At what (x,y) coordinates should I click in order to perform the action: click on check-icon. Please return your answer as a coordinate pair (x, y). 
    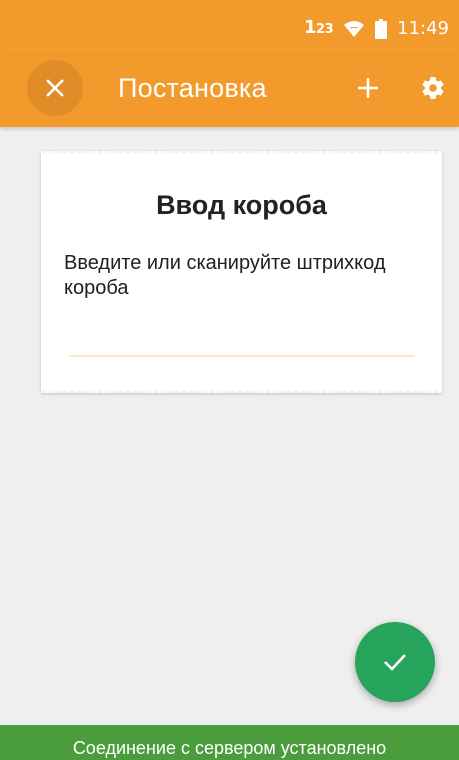
    Looking at the image, I should click on (395, 662).